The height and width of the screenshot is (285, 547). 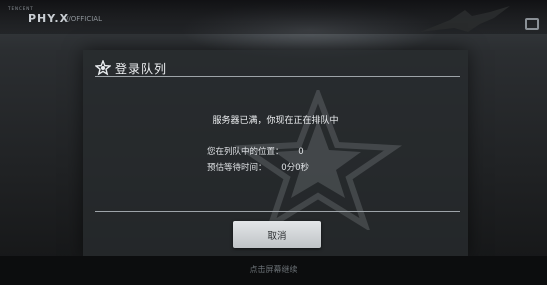 I want to click on logo-small-text: TENCENT, so click(x=21, y=8).